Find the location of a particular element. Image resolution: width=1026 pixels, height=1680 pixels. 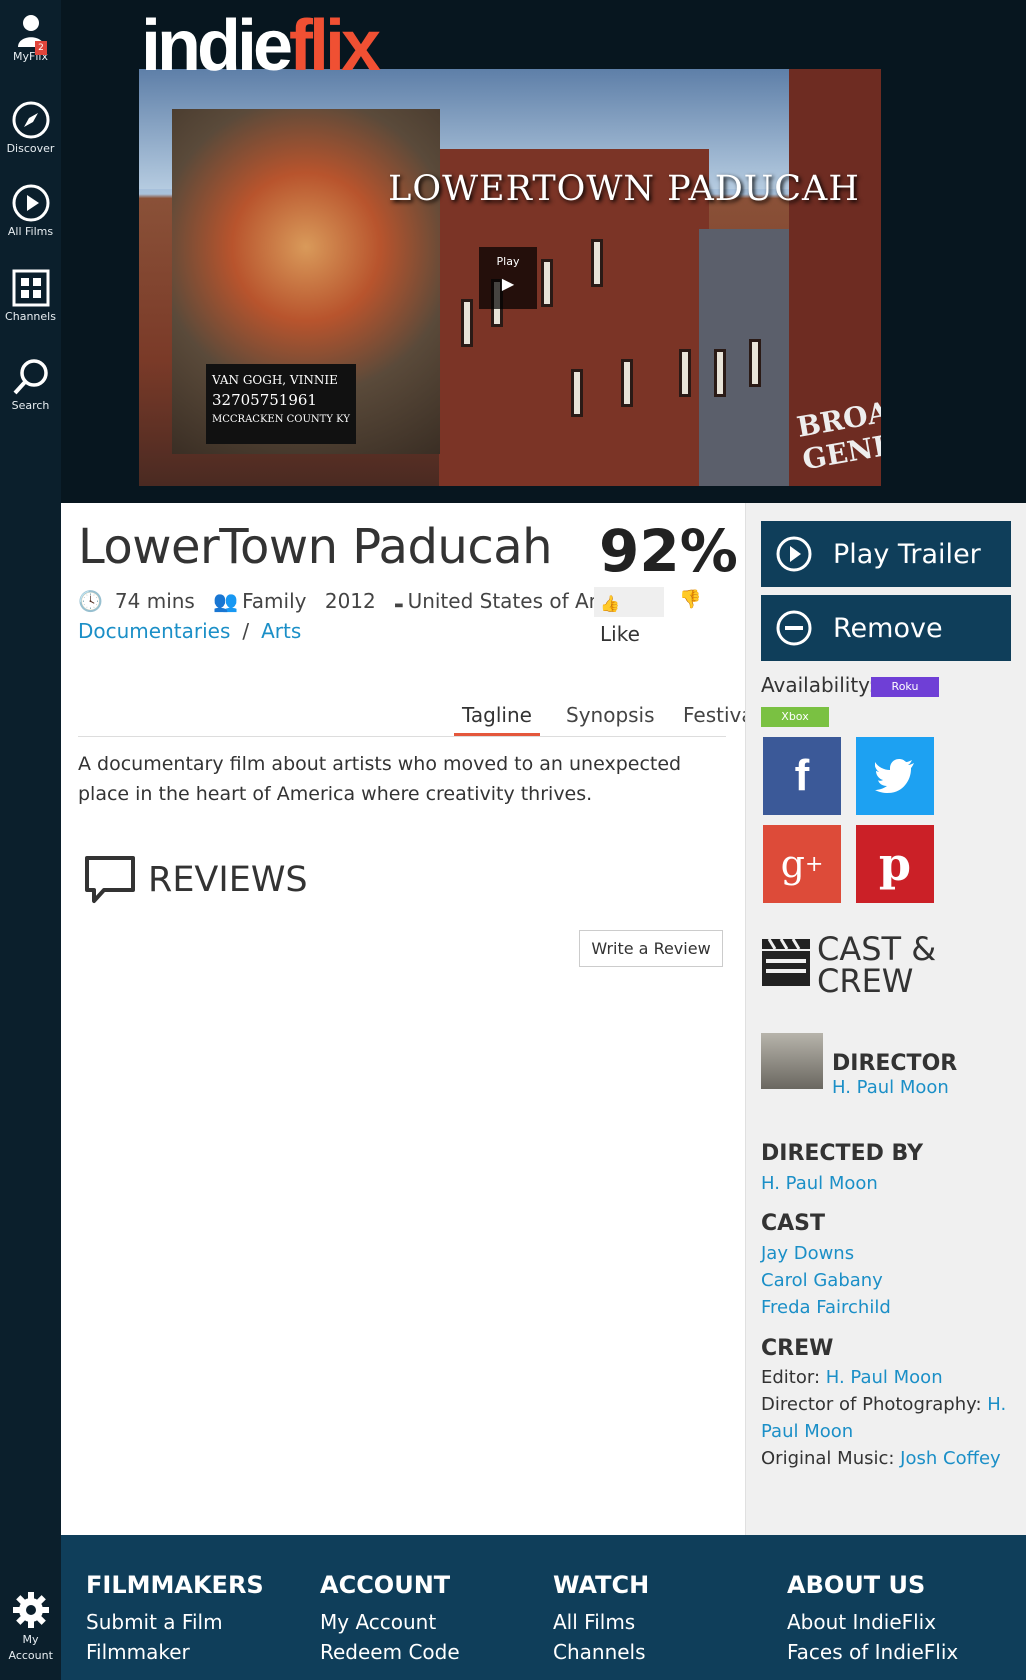

footer-col-filmmakers: FILMMAKERS Submit a Film Filmmaker is located at coordinates (175, 1619).